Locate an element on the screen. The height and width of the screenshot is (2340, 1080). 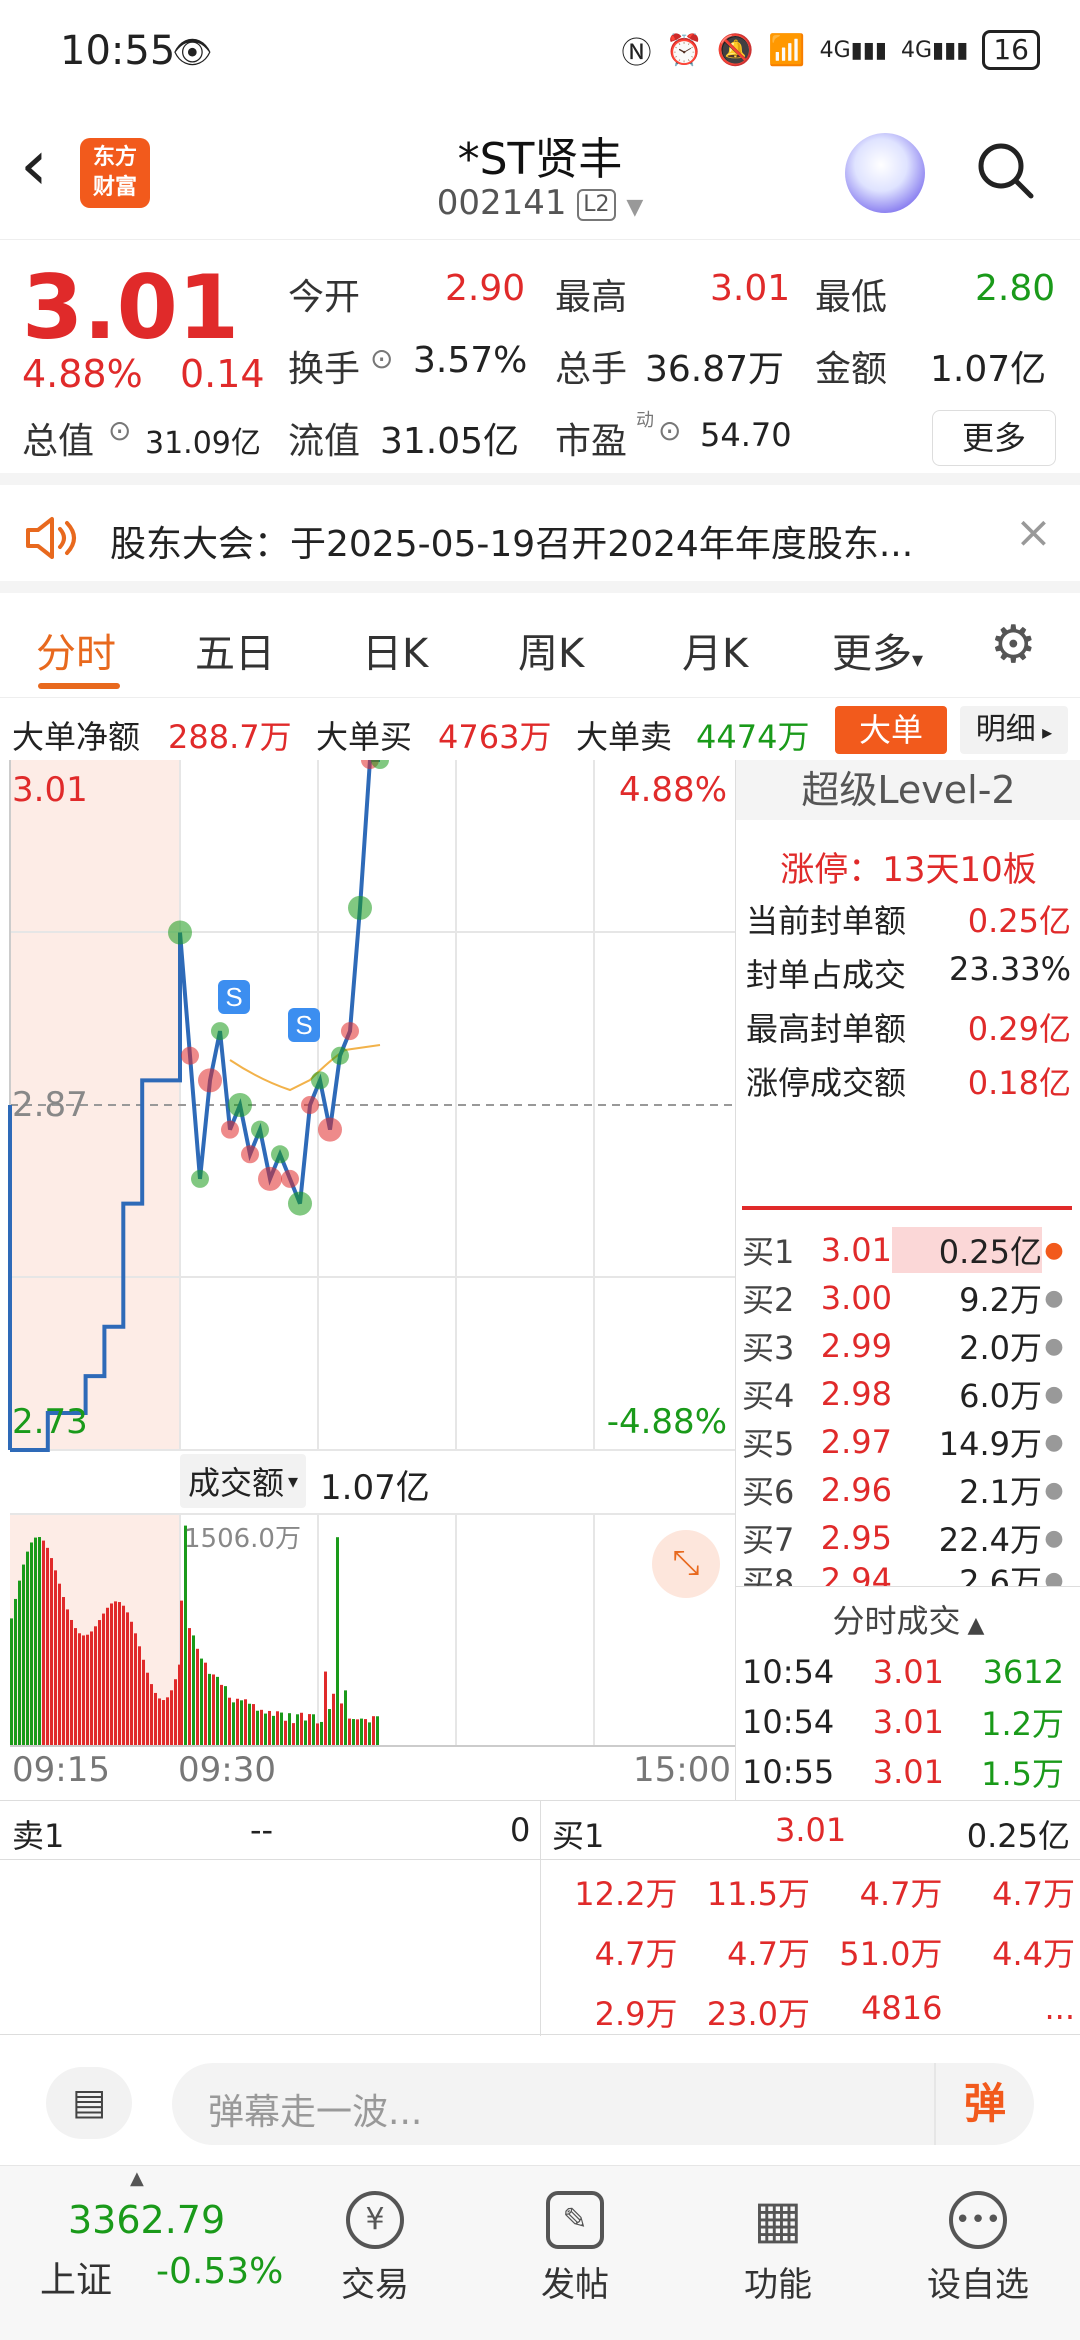
queue-item: 2.9万 is located at coordinates (611, 2012).